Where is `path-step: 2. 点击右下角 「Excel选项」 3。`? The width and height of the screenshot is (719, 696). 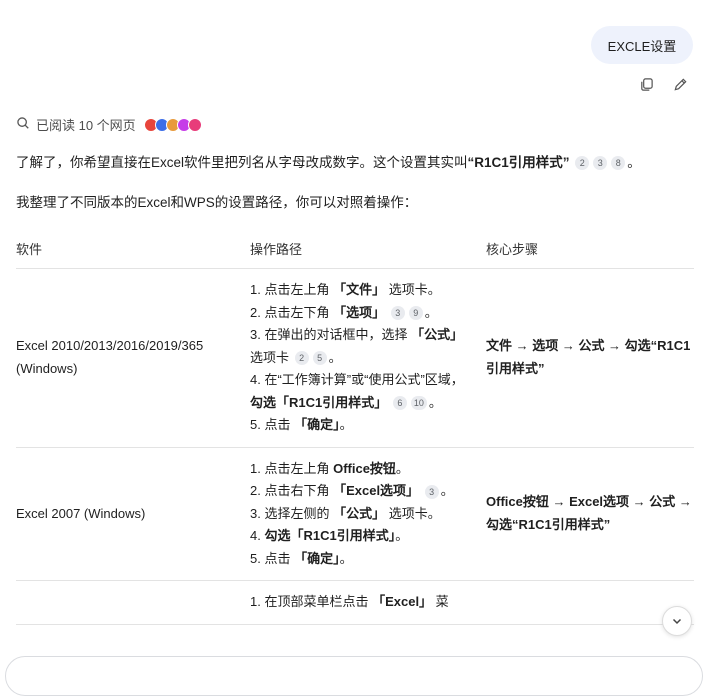
path-step: 2. 点击右下角 「Excel选项」 3。 is located at coordinates (358, 491).